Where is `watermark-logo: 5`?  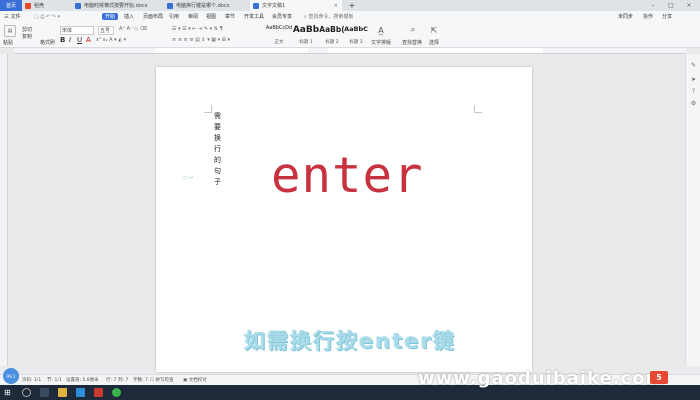 watermark-logo: 5 is located at coordinates (659, 377).